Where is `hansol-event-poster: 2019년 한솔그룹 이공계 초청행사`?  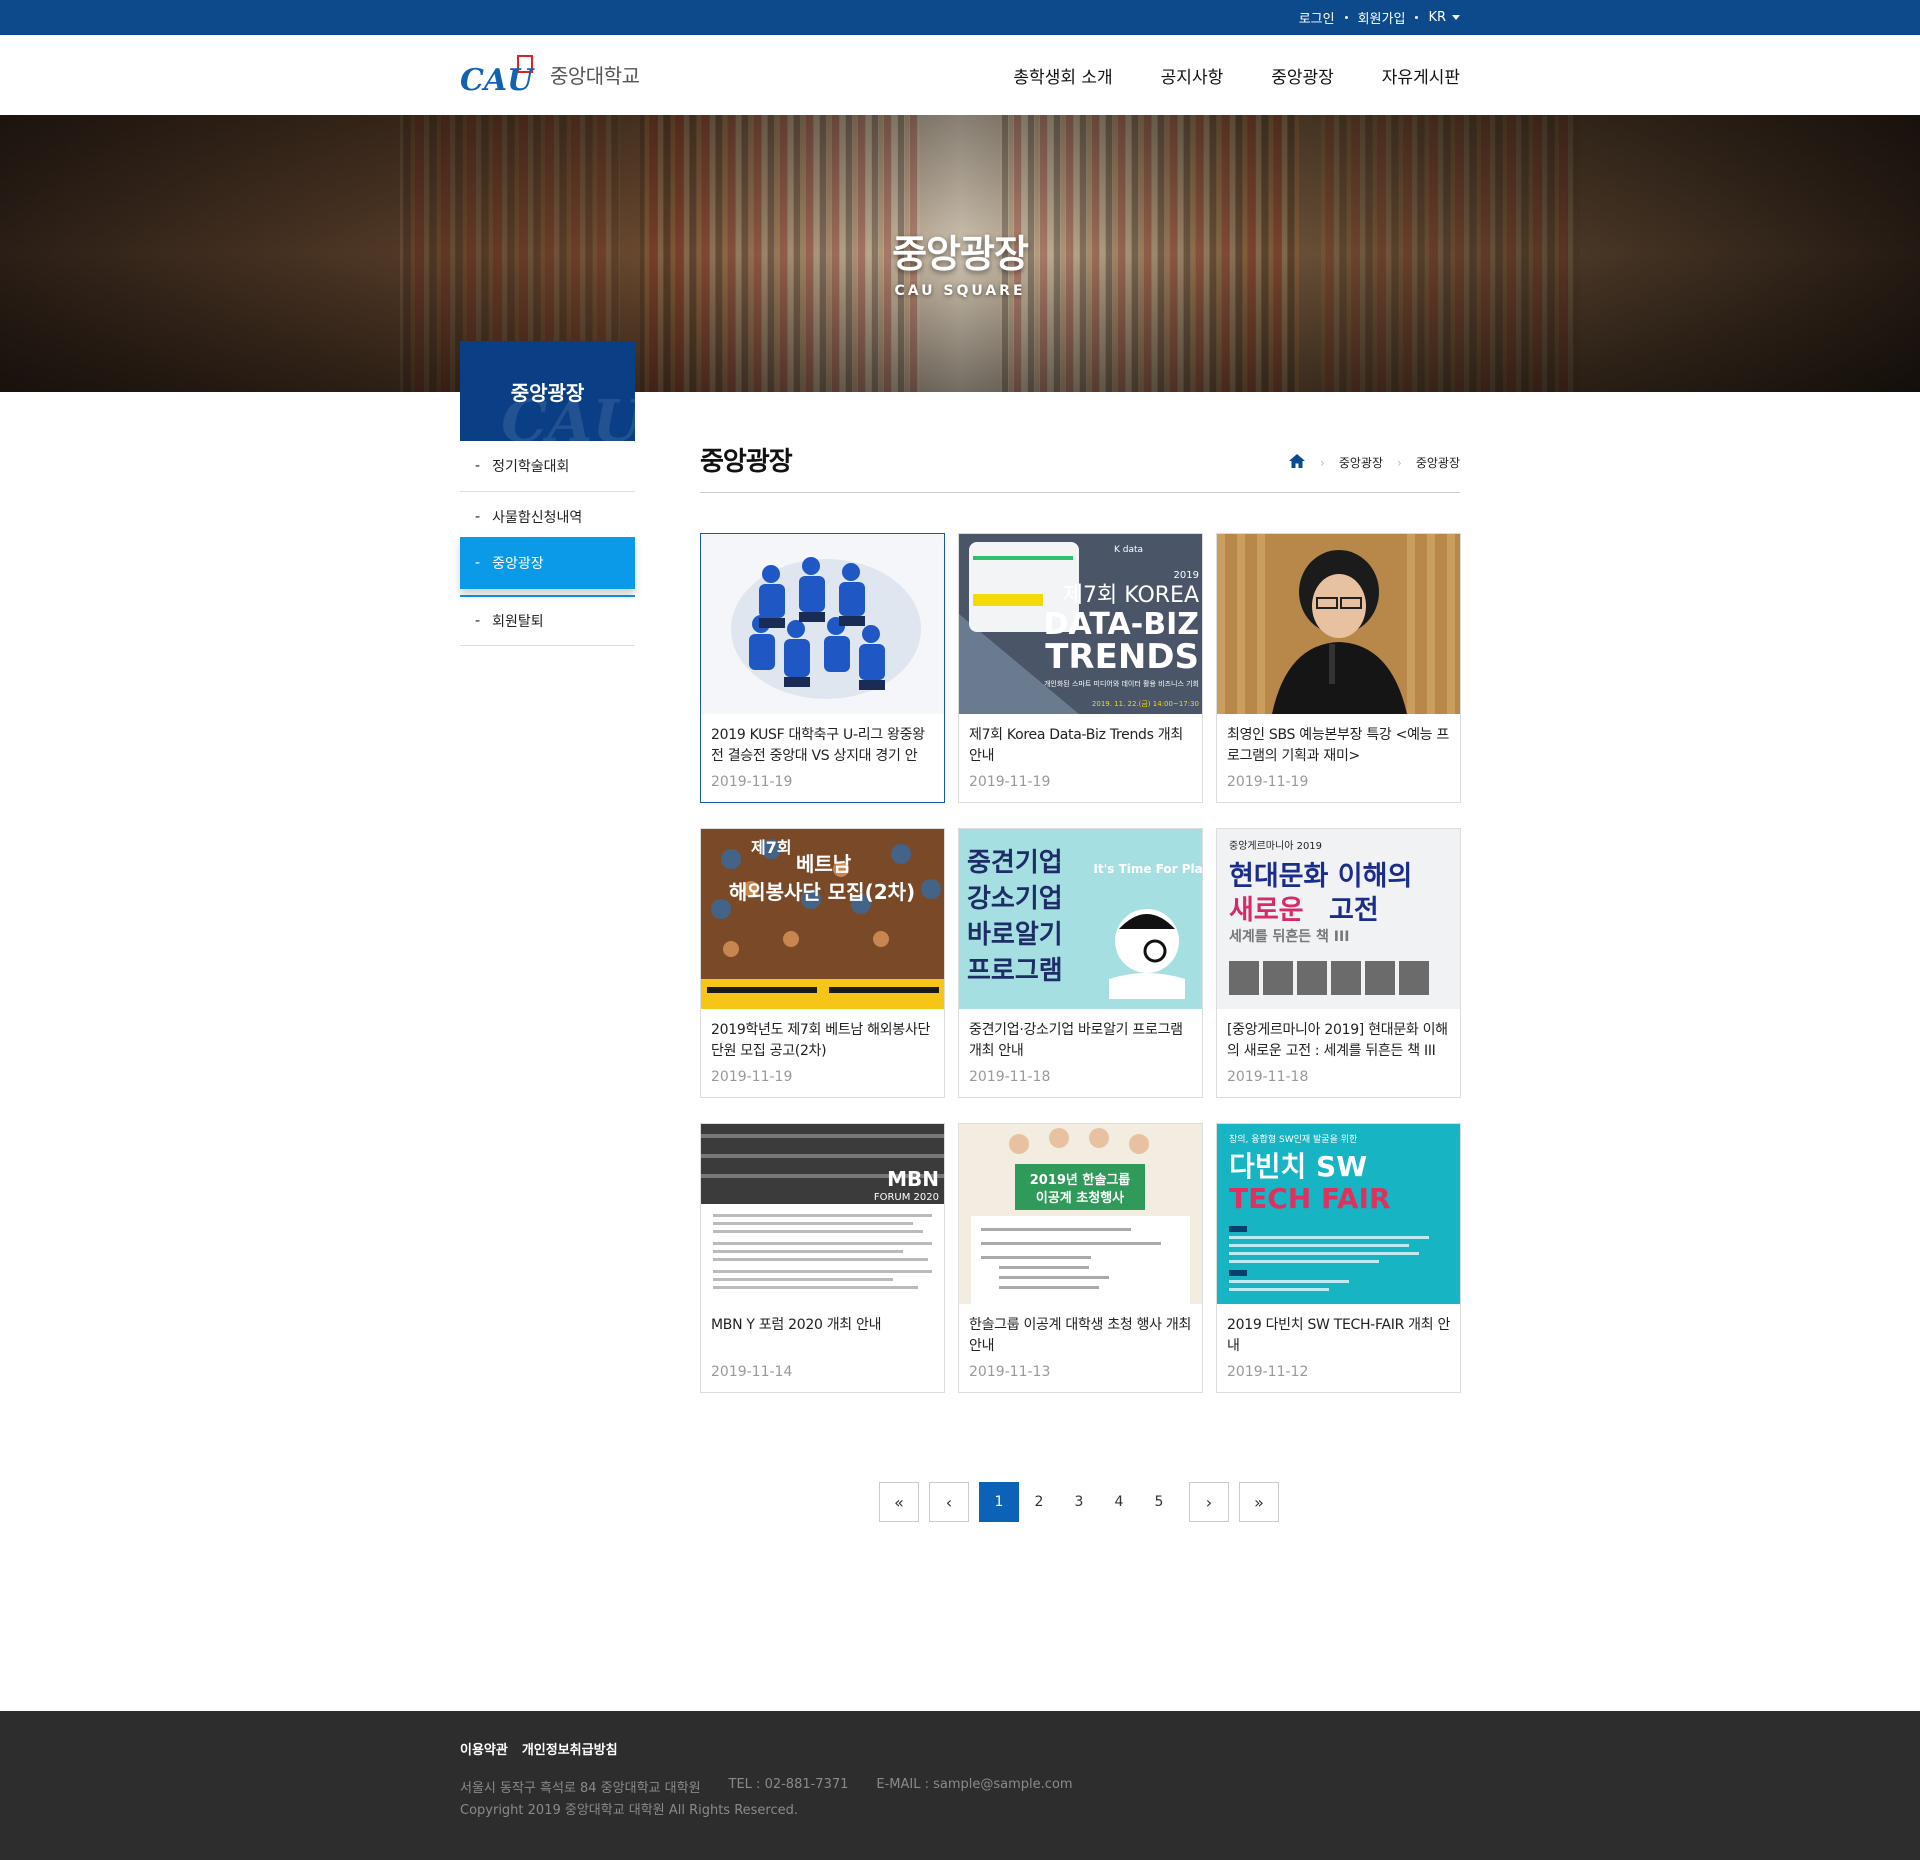
hansol-event-poster: 2019년 한솔그룹 이공계 초청행사 is located at coordinates (1080, 1214).